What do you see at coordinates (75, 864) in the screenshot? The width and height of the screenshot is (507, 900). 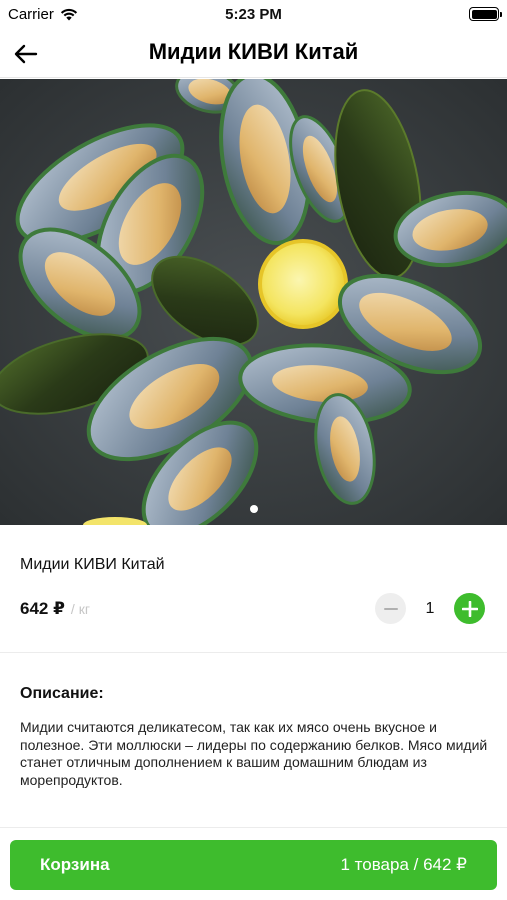 I see `cart-label: Корзина` at bounding box center [75, 864].